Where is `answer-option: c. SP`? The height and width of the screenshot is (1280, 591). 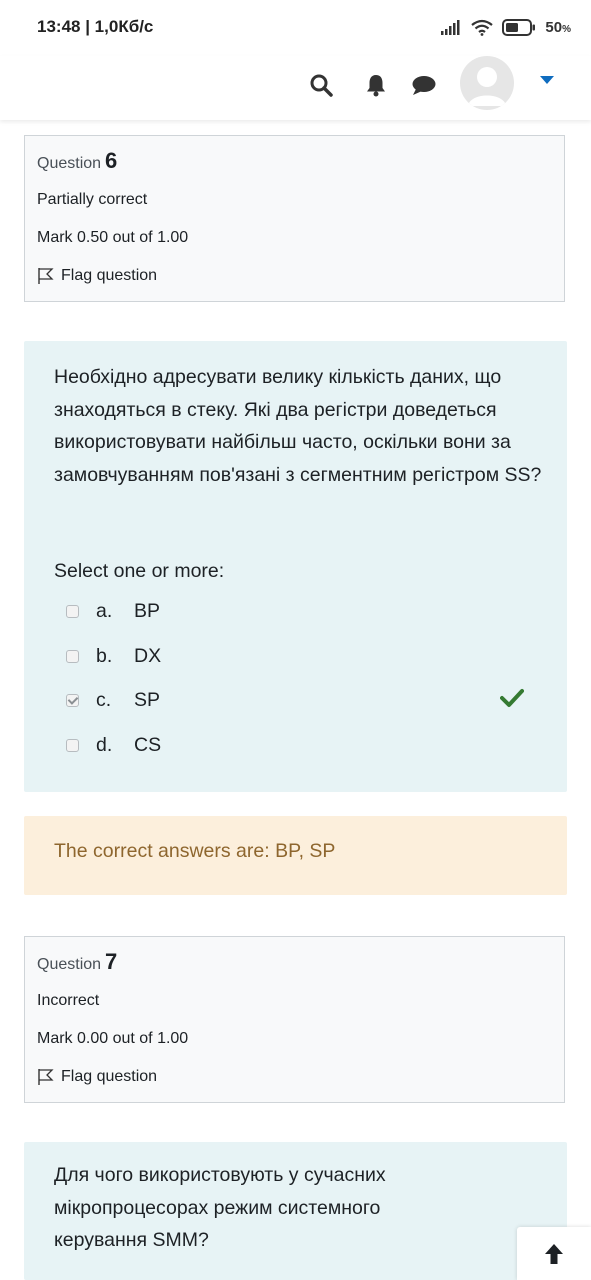
answer-option: c. SP is located at coordinates (113, 700).